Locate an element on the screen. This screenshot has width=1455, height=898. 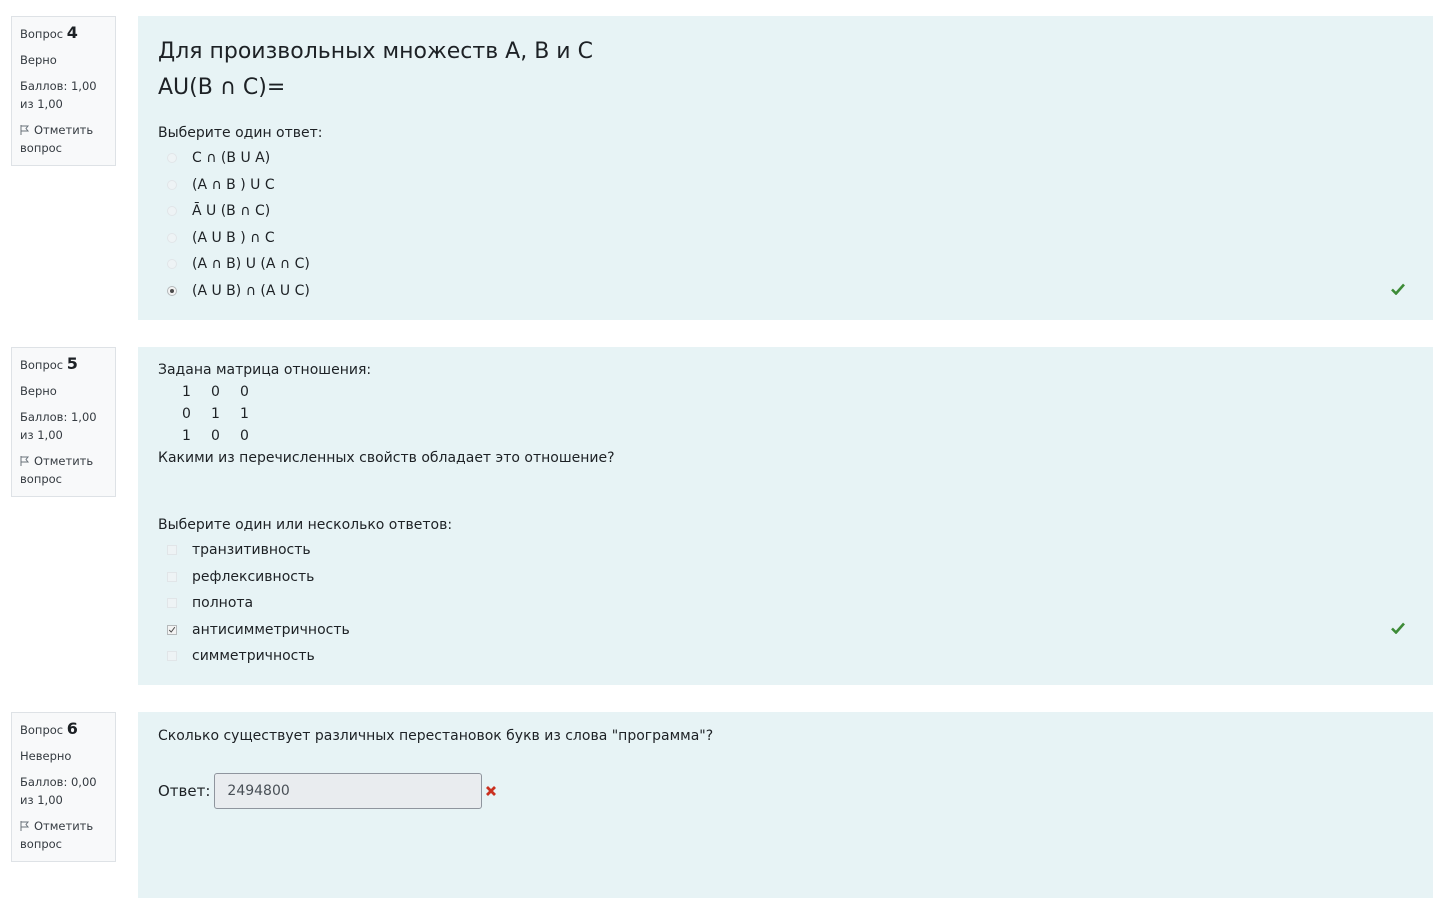
question-number: 6 is located at coordinates (72, 728).